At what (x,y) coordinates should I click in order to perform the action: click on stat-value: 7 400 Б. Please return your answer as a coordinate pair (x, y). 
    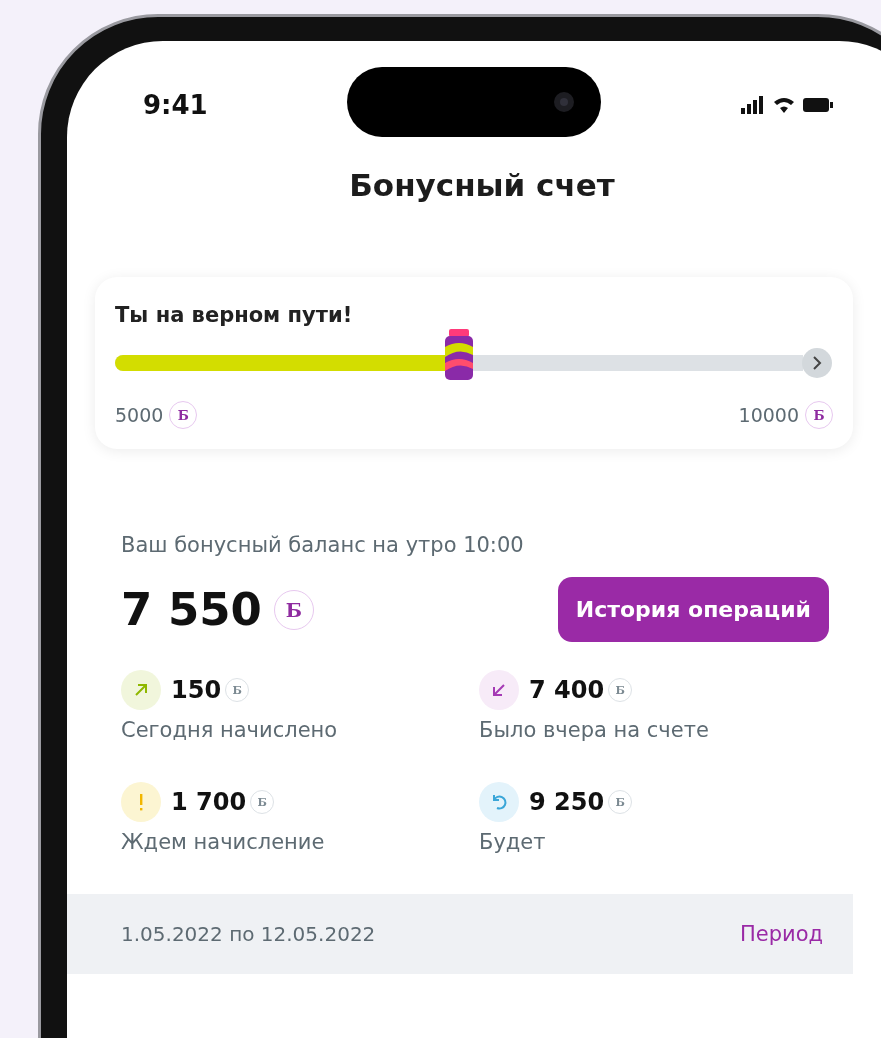
    Looking at the image, I should click on (581, 690).